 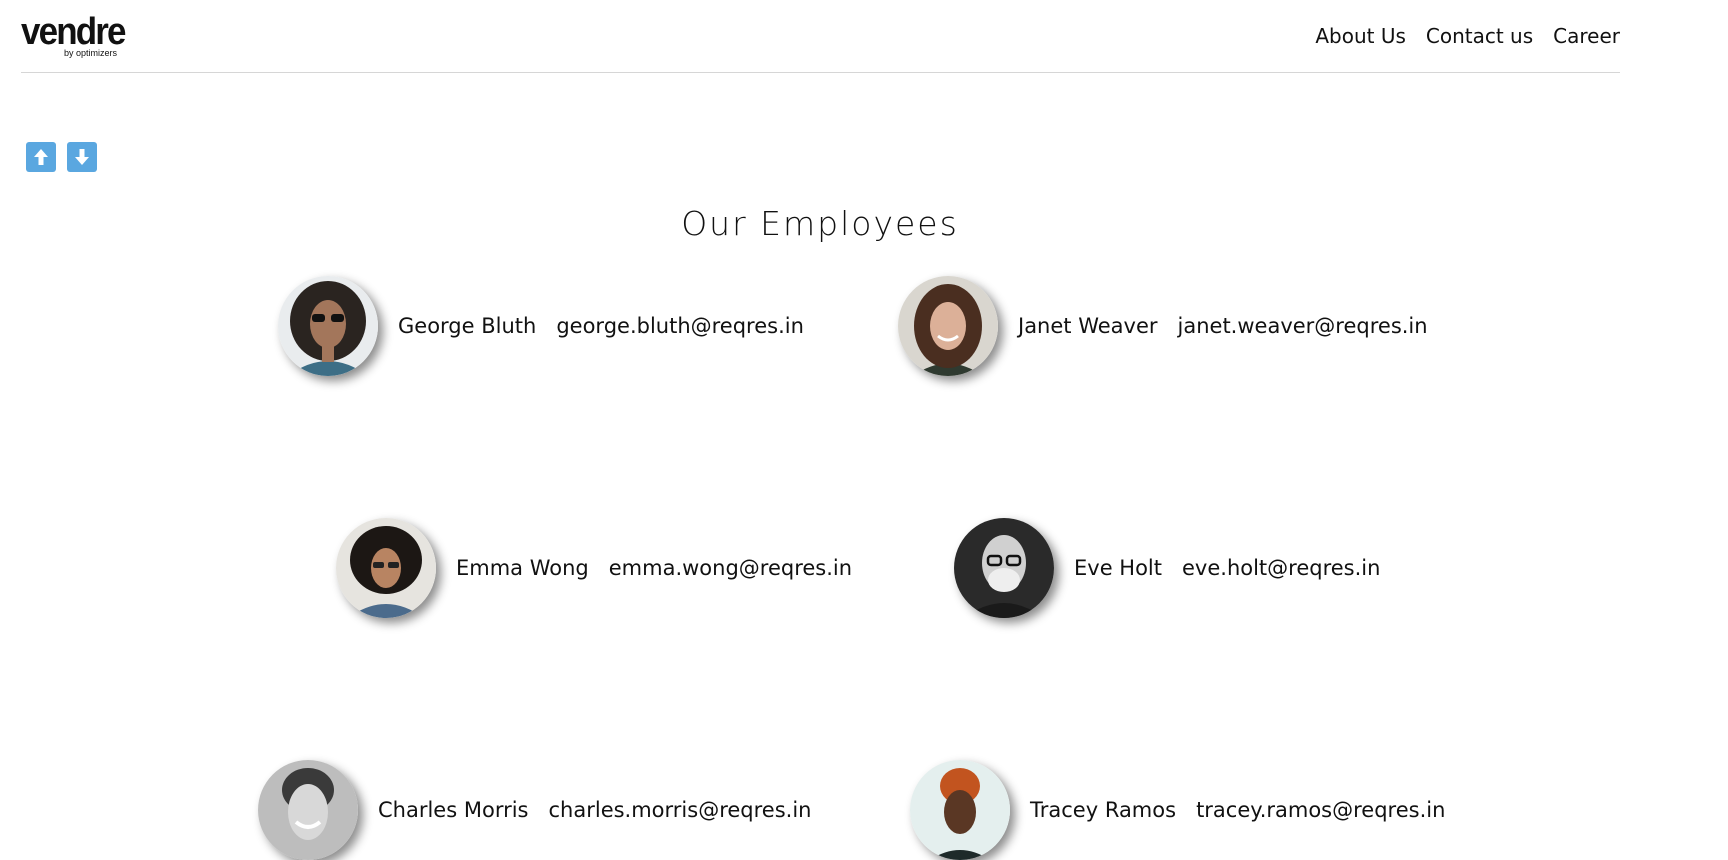 I want to click on sort-down-button, so click(x=82, y=157).